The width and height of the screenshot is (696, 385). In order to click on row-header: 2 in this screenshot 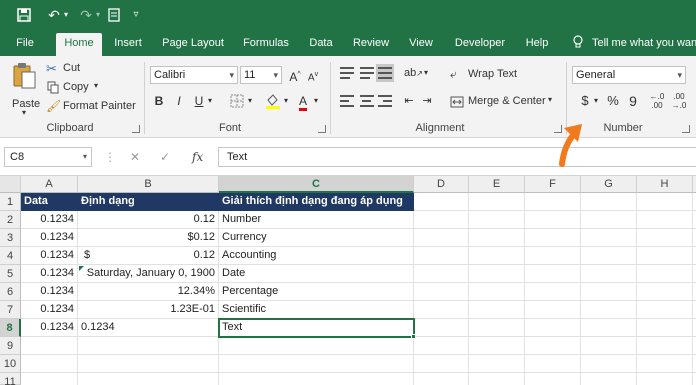, I will do `click(10, 220)`.